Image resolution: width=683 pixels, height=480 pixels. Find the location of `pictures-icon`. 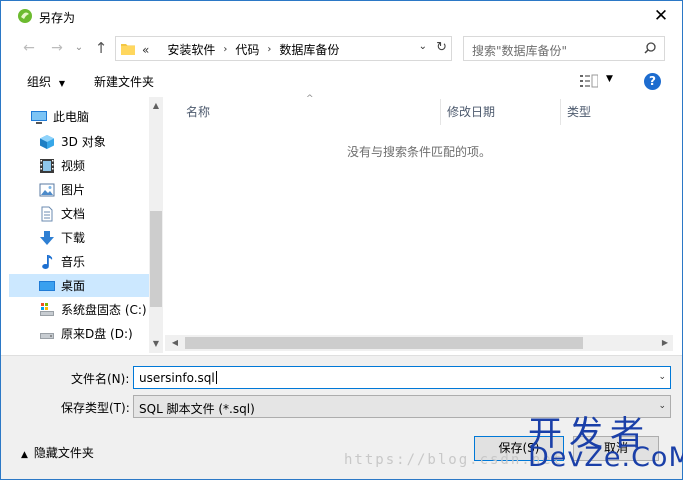

pictures-icon is located at coordinates (47, 189).